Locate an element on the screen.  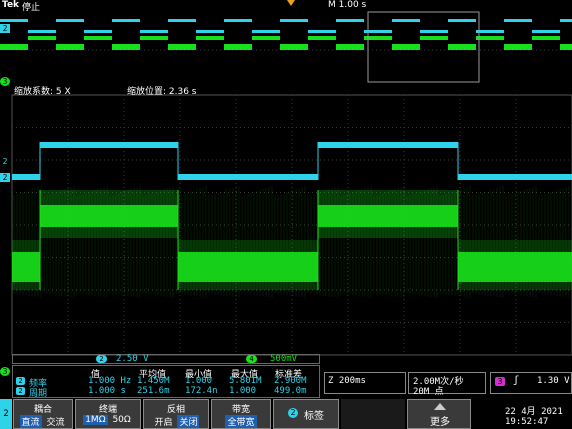
meas-row1-min: 1.000 is located at coordinates (199, 381).